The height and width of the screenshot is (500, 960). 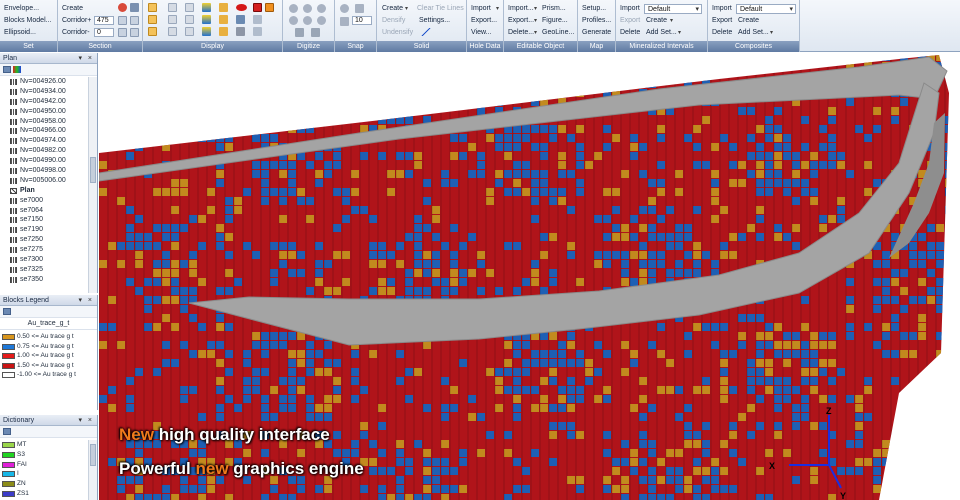 I want to click on plan-scroll-thumb, so click(x=93, y=170).